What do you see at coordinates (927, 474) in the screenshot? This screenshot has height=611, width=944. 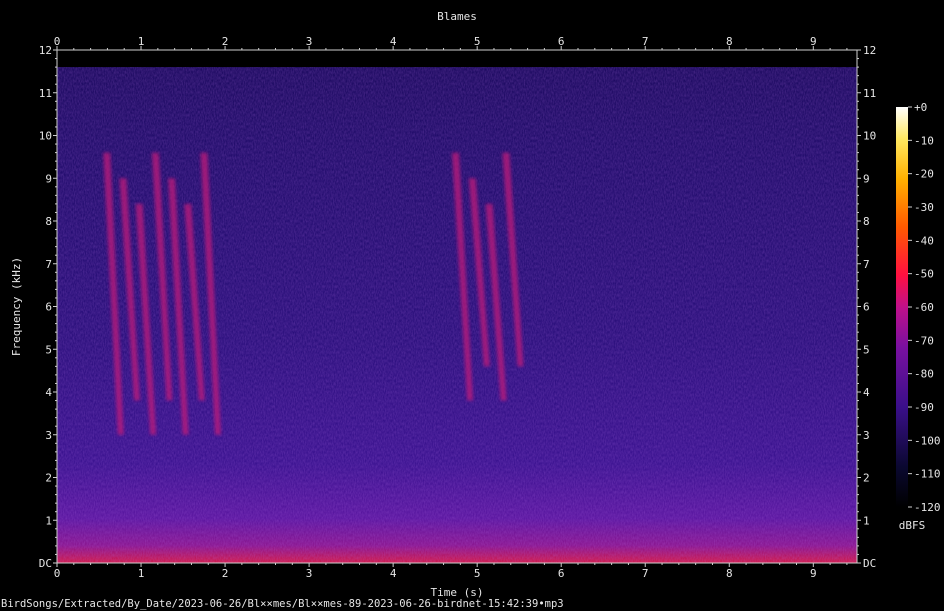 I see `colorbar-tick-label: -110` at bounding box center [927, 474].